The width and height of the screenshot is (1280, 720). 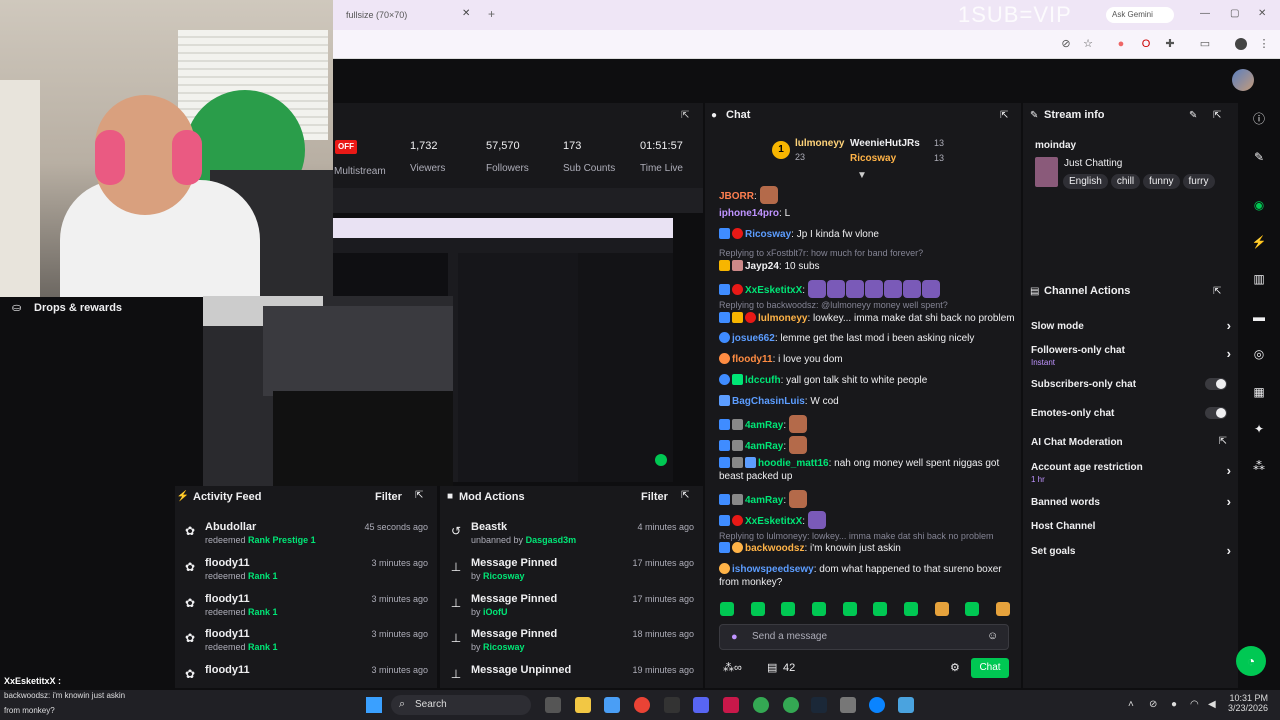 I want to click on discord-icon, so click(x=701, y=705).